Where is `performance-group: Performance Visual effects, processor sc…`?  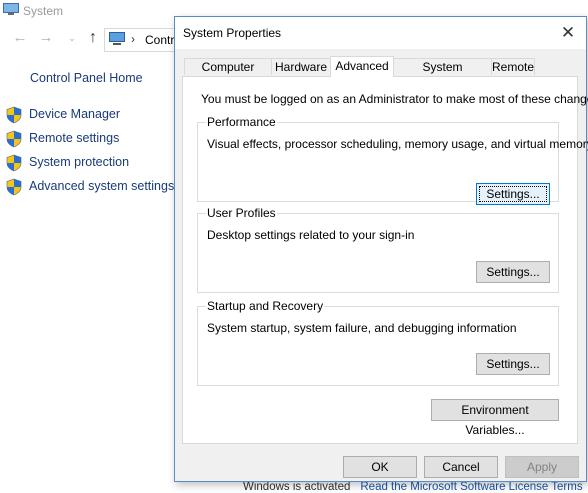
performance-group: Performance Visual effects, processor sc… is located at coordinates (392, 160).